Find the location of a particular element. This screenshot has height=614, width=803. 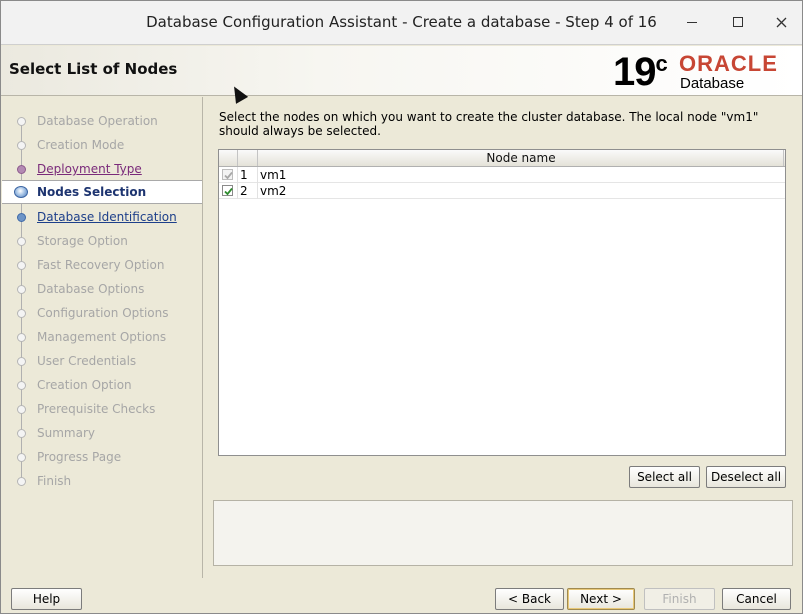

header-index-column is located at coordinates (248, 158).